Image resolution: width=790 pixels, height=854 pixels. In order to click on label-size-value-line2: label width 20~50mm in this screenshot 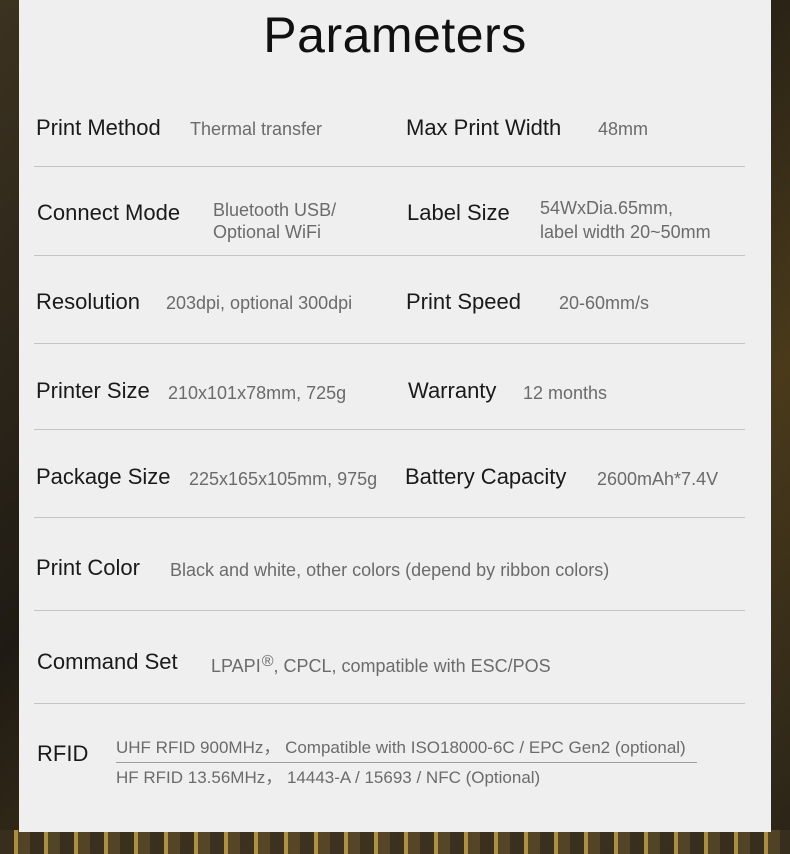, I will do `click(625, 232)`.